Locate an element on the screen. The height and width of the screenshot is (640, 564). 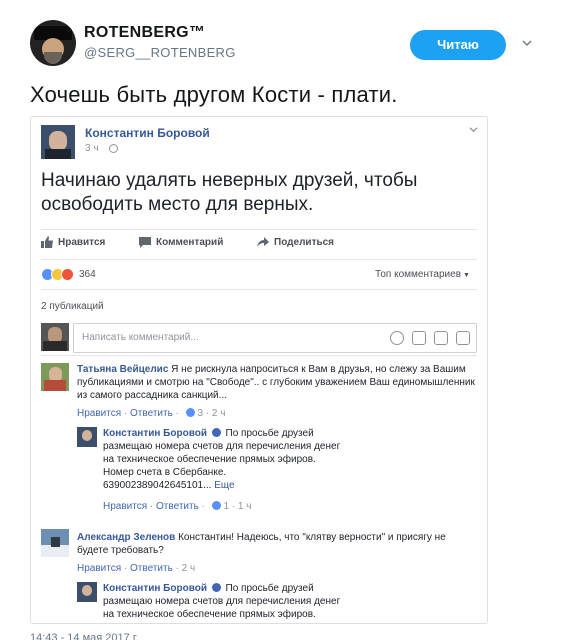
post-time: 3 ч is located at coordinates (92, 148).